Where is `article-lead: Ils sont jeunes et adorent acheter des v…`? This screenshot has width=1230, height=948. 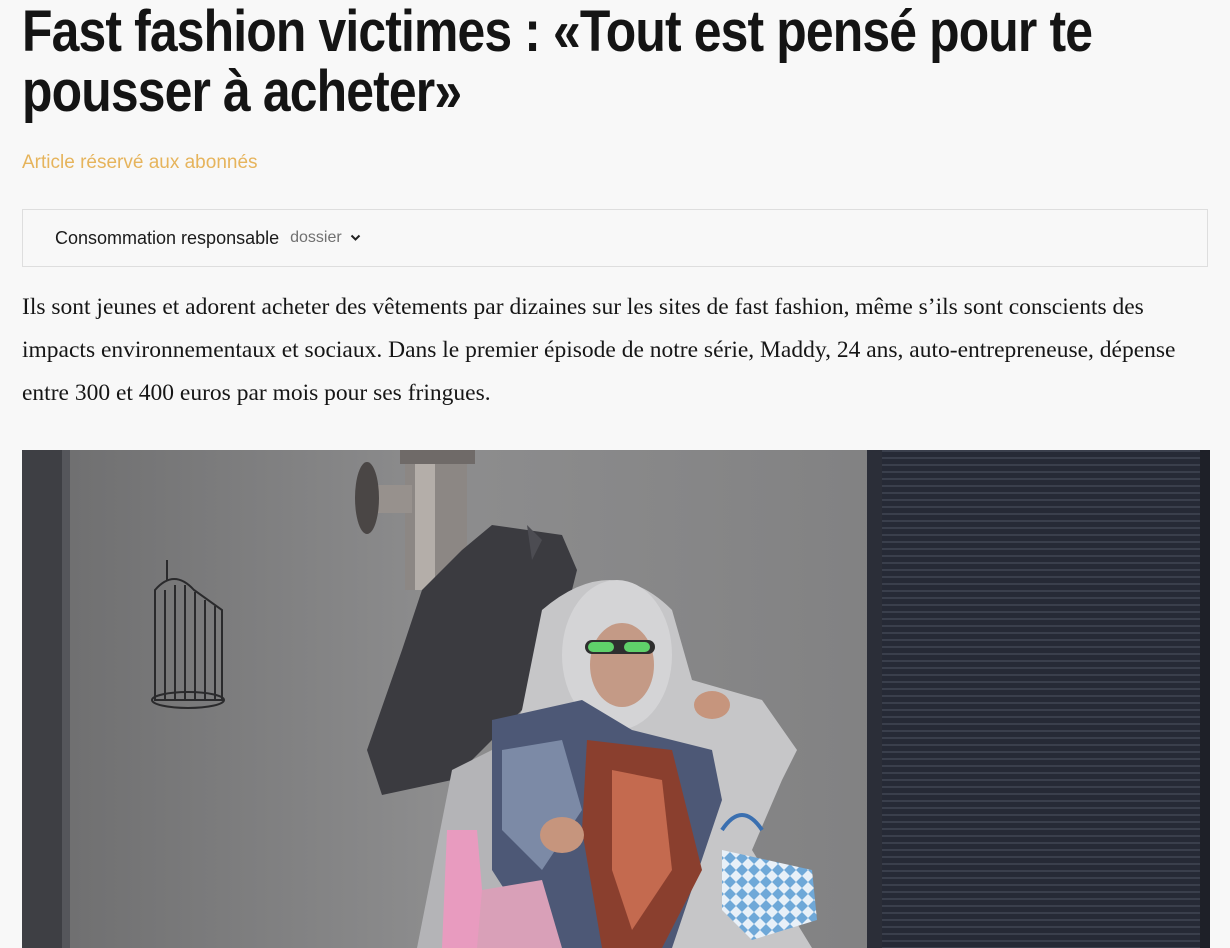 article-lead: Ils sont jeunes et adorent acheter des v… is located at coordinates (599, 350).